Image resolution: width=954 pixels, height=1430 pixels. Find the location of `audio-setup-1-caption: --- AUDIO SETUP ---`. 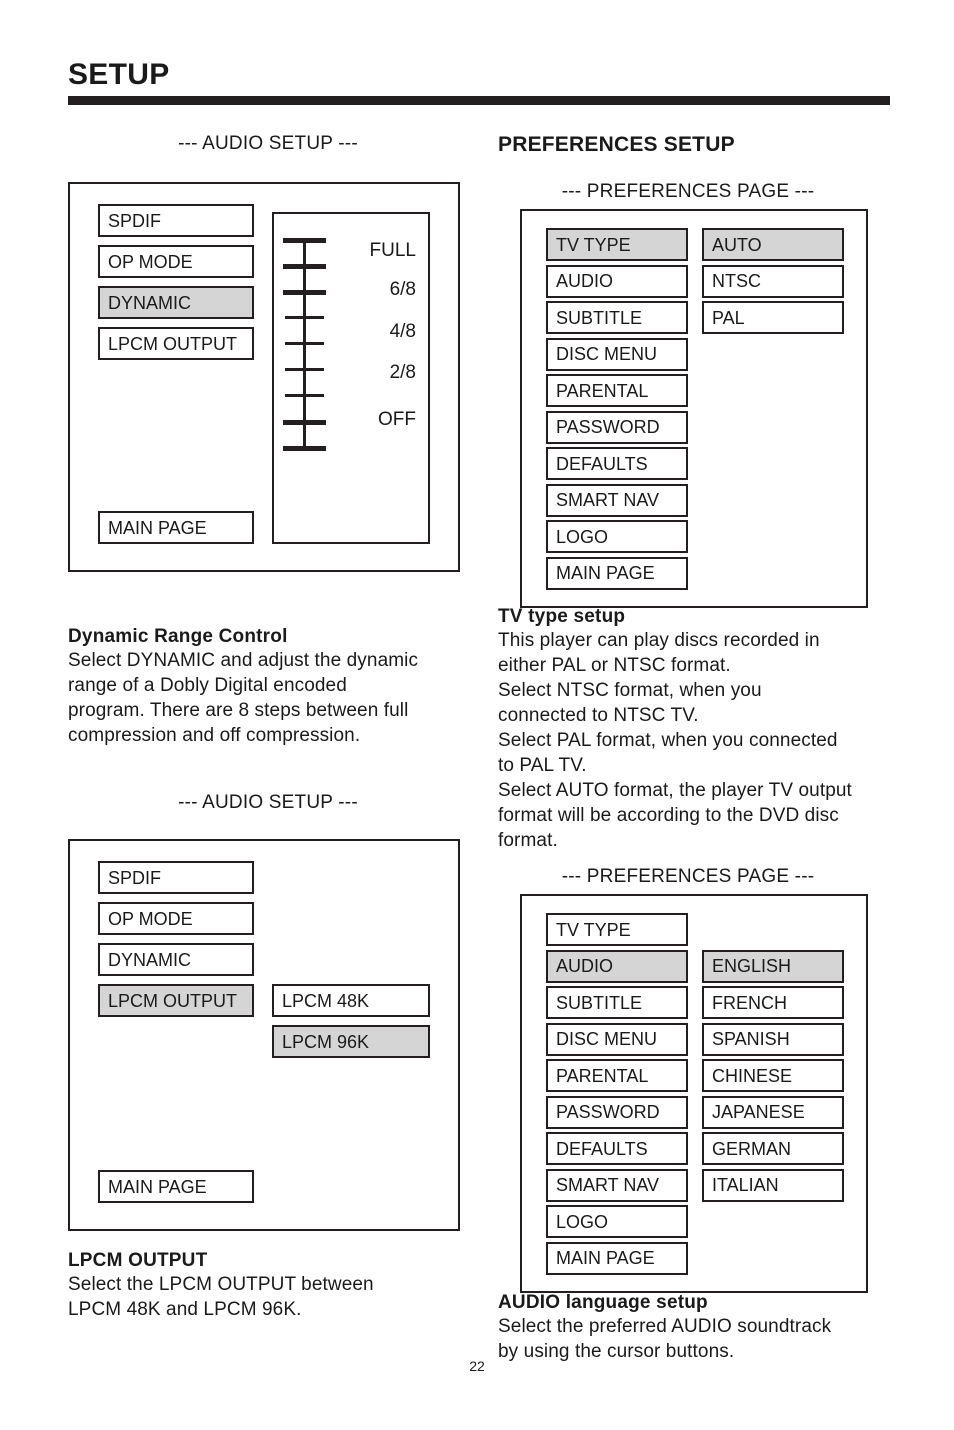

audio-setup-1-caption: --- AUDIO SETUP --- is located at coordinates (268, 143).